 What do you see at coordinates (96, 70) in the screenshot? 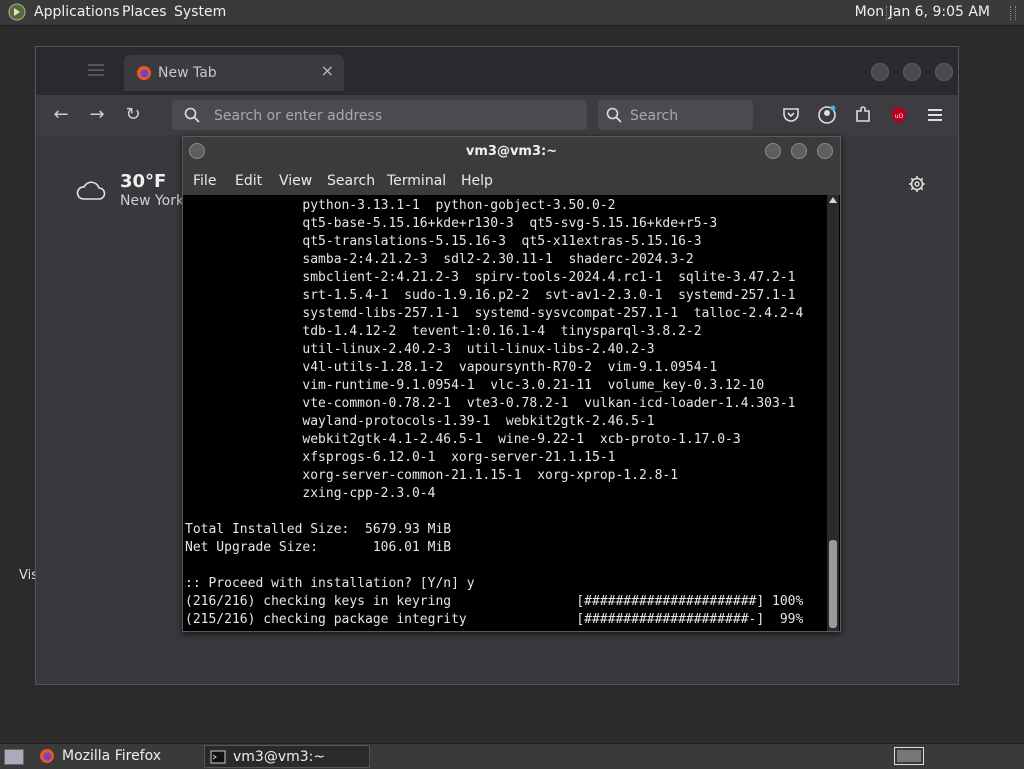
I see `list-all-tabs-icon` at bounding box center [96, 70].